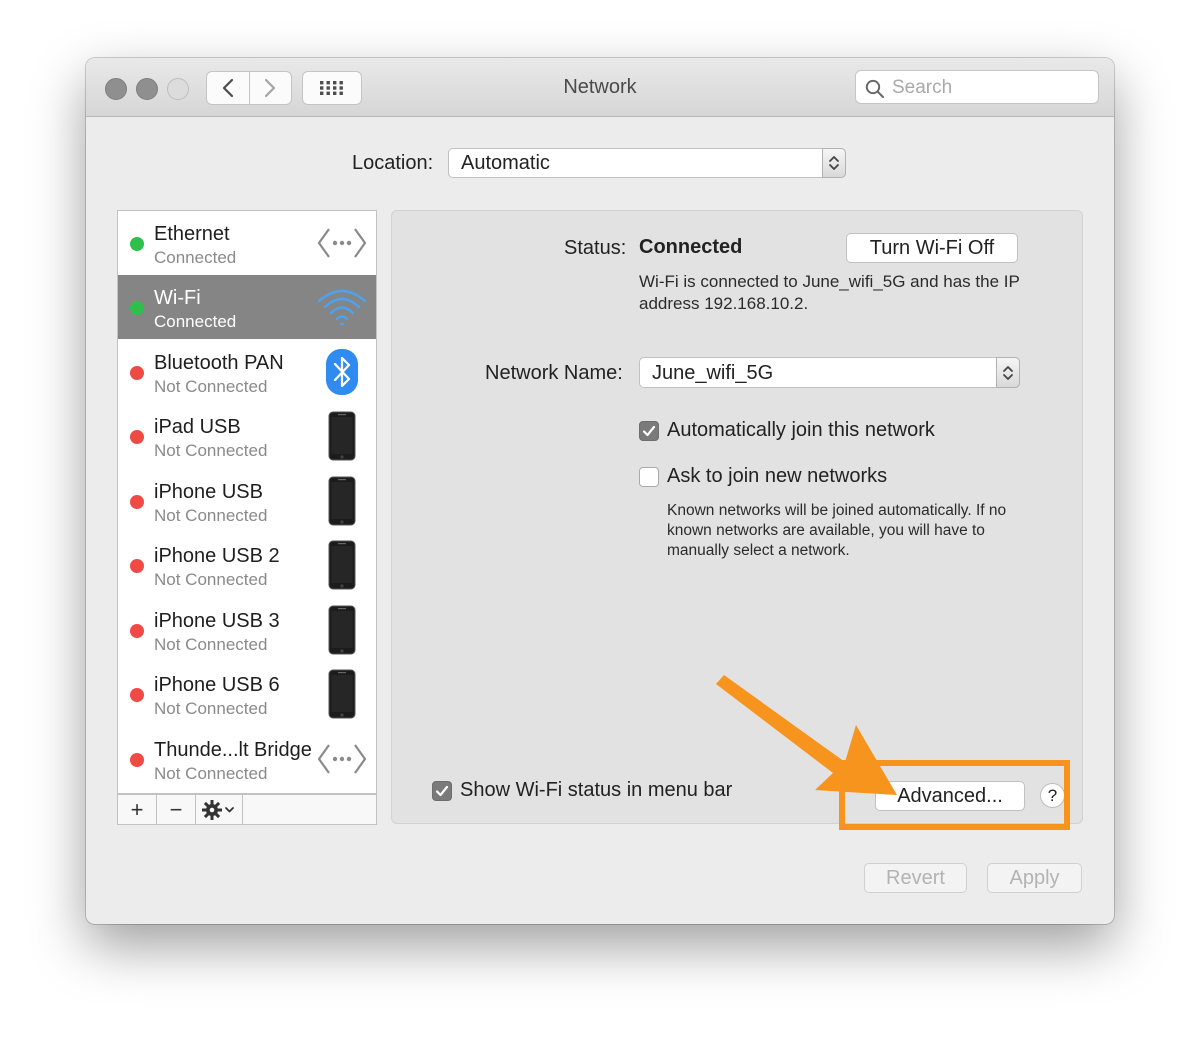 The width and height of the screenshot is (1200, 1038). Describe the element at coordinates (1052, 795) in the screenshot. I see `help-button: ?` at that location.